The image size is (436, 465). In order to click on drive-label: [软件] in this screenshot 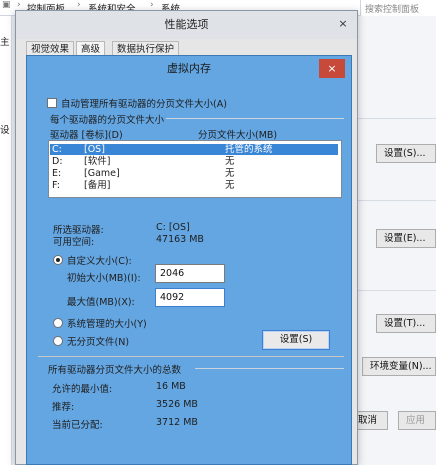, I will do `click(97, 161)`.